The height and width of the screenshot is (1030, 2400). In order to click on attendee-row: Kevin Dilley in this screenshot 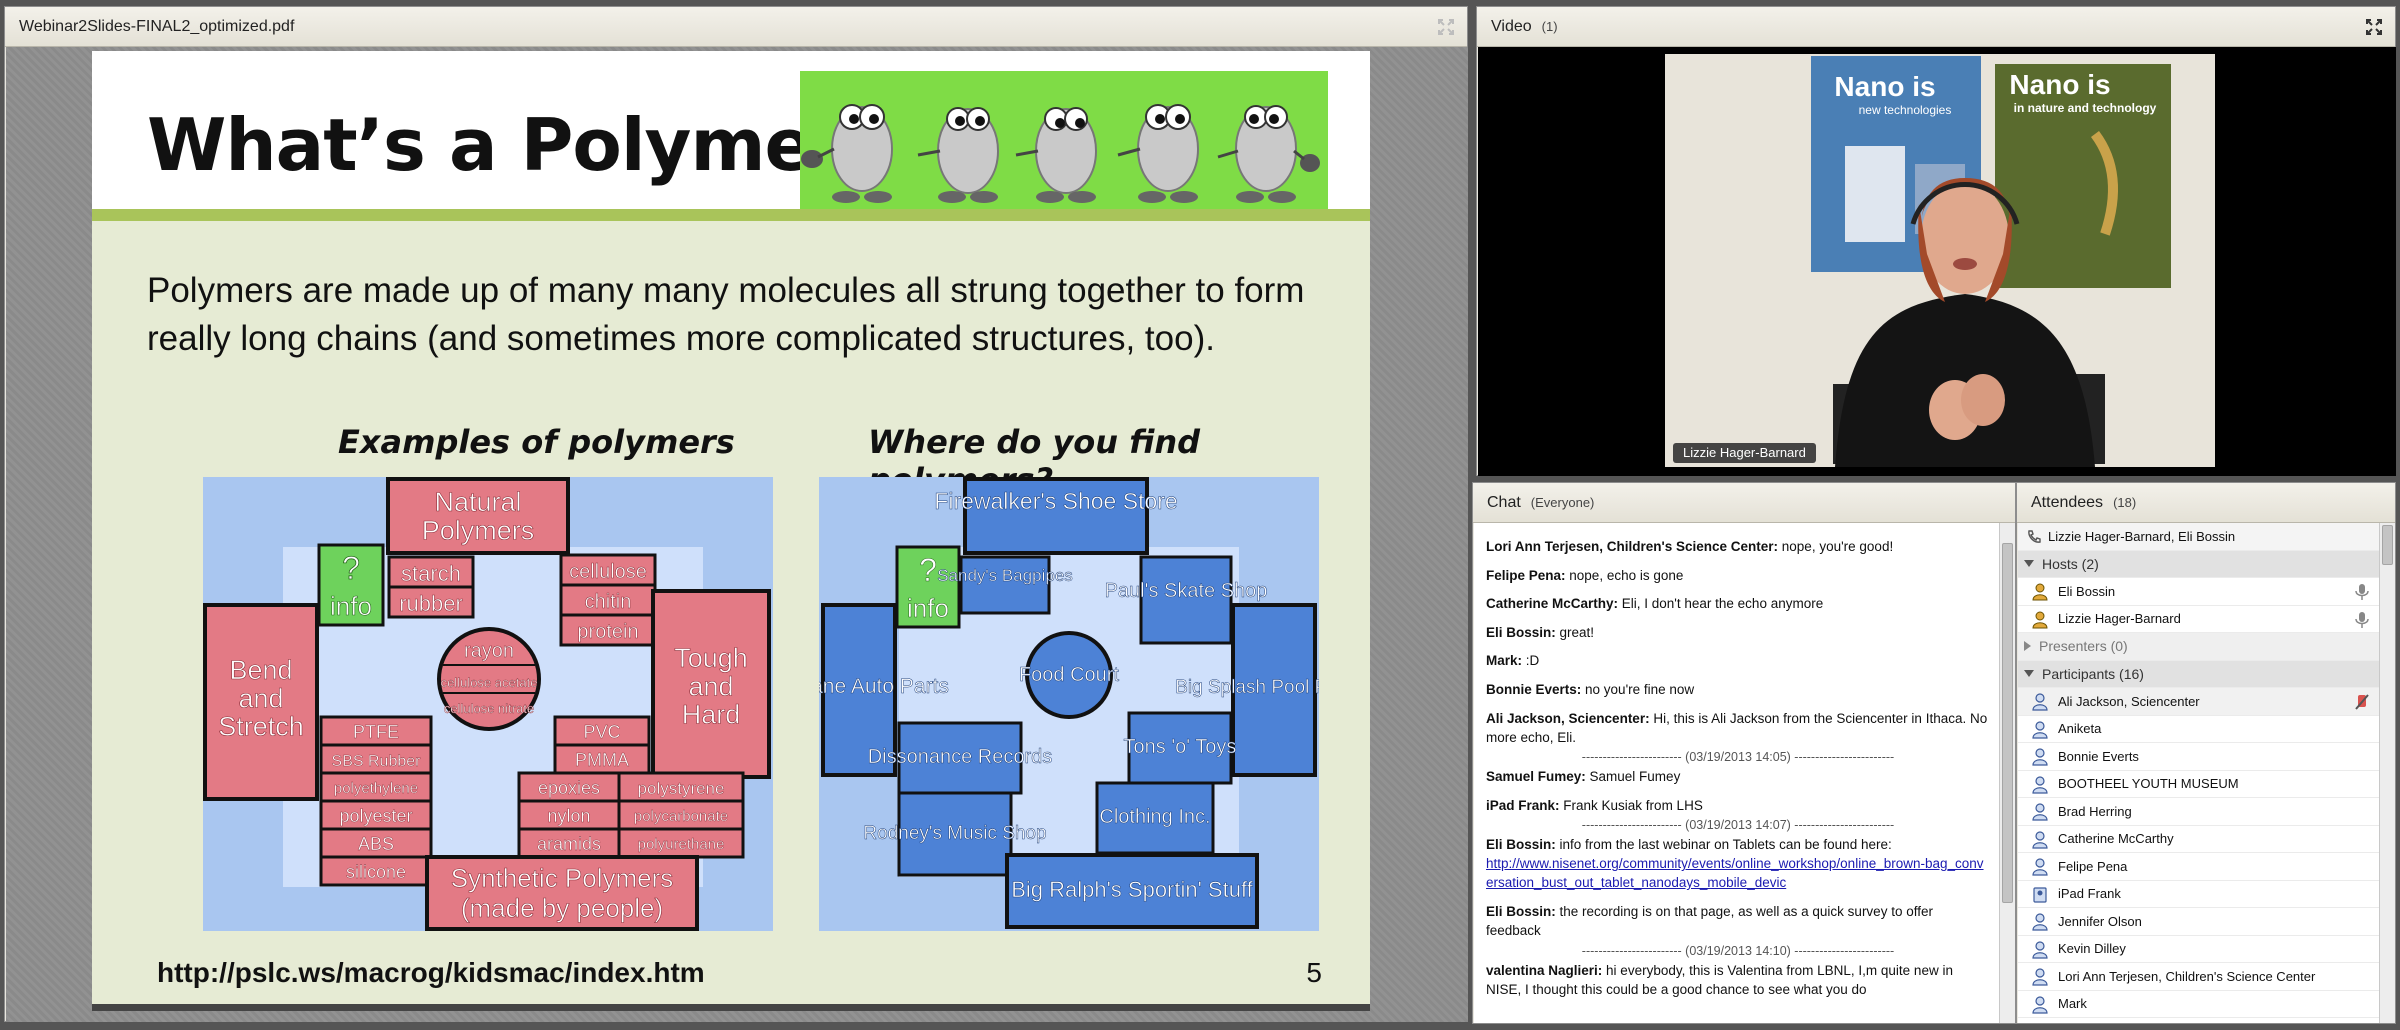, I will do `click(2199, 949)`.